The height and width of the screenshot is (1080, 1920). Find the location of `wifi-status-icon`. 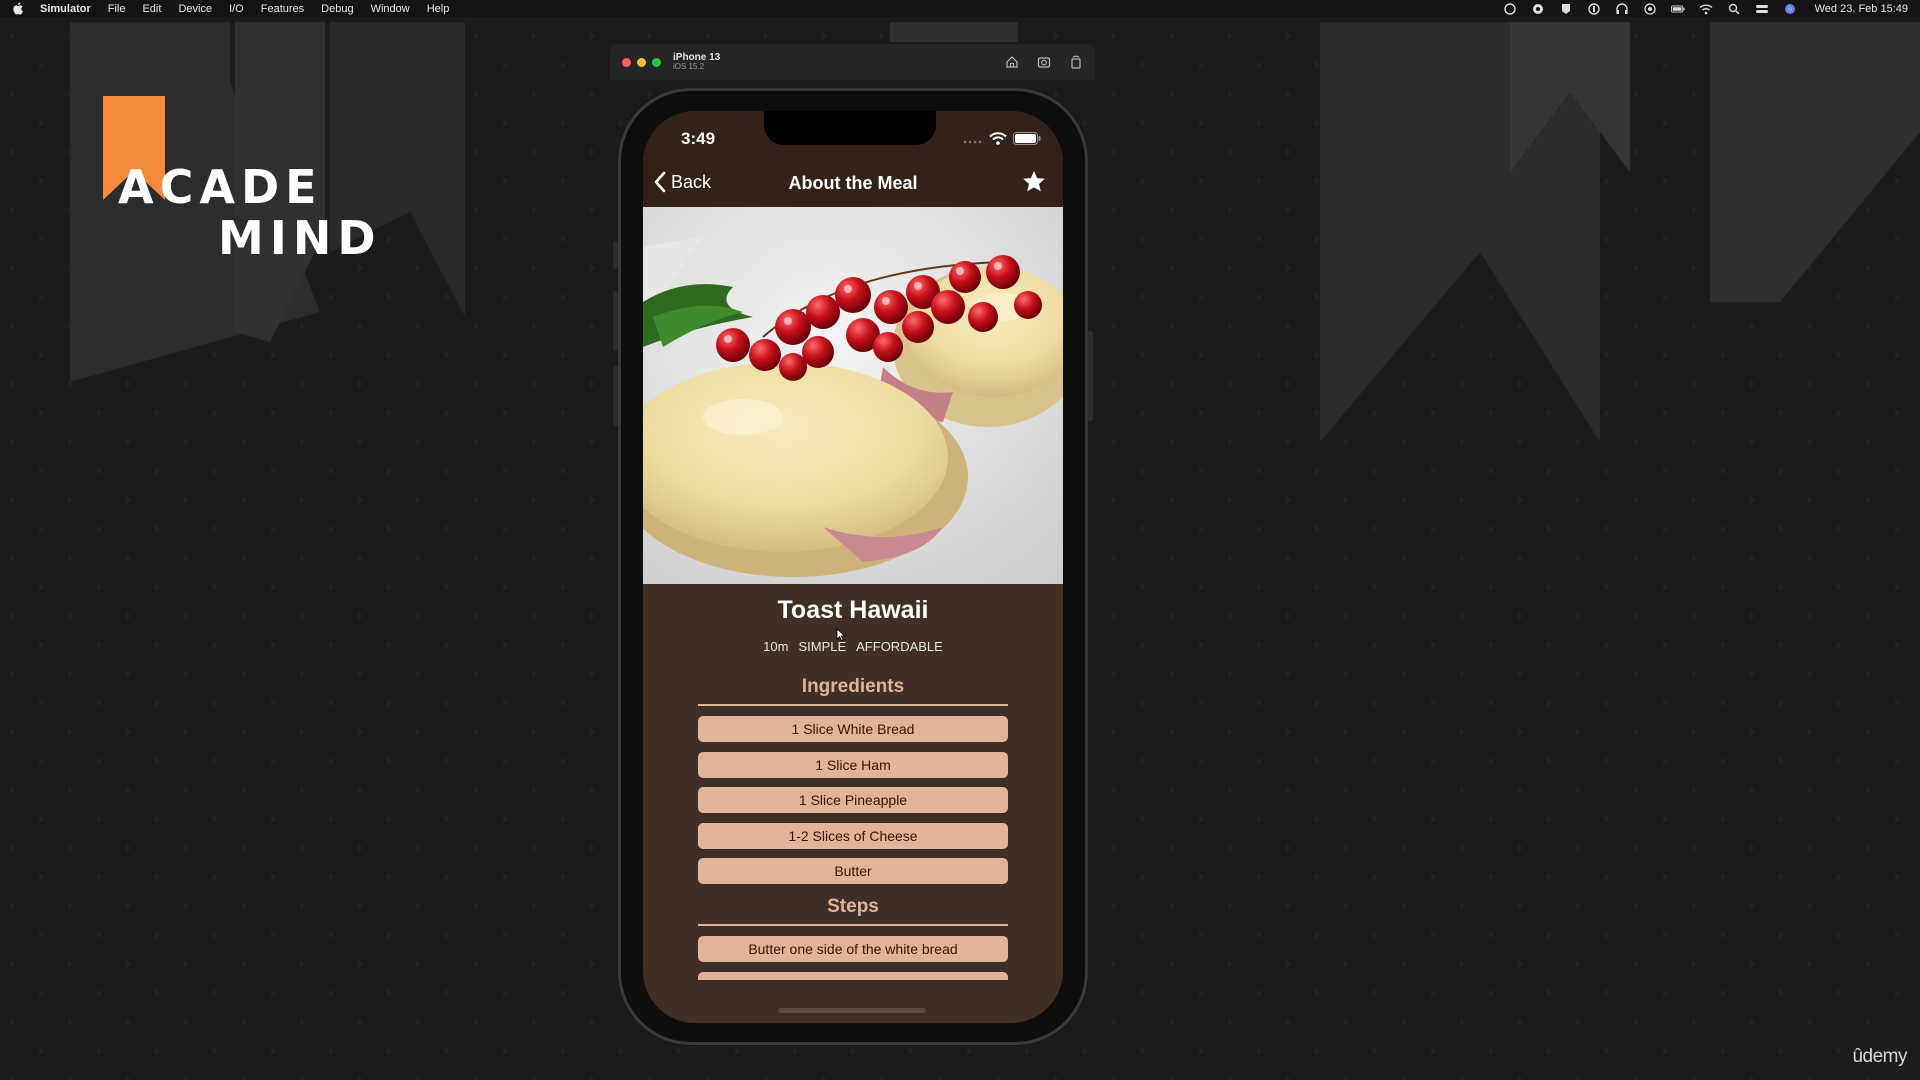

wifi-status-icon is located at coordinates (998, 138).